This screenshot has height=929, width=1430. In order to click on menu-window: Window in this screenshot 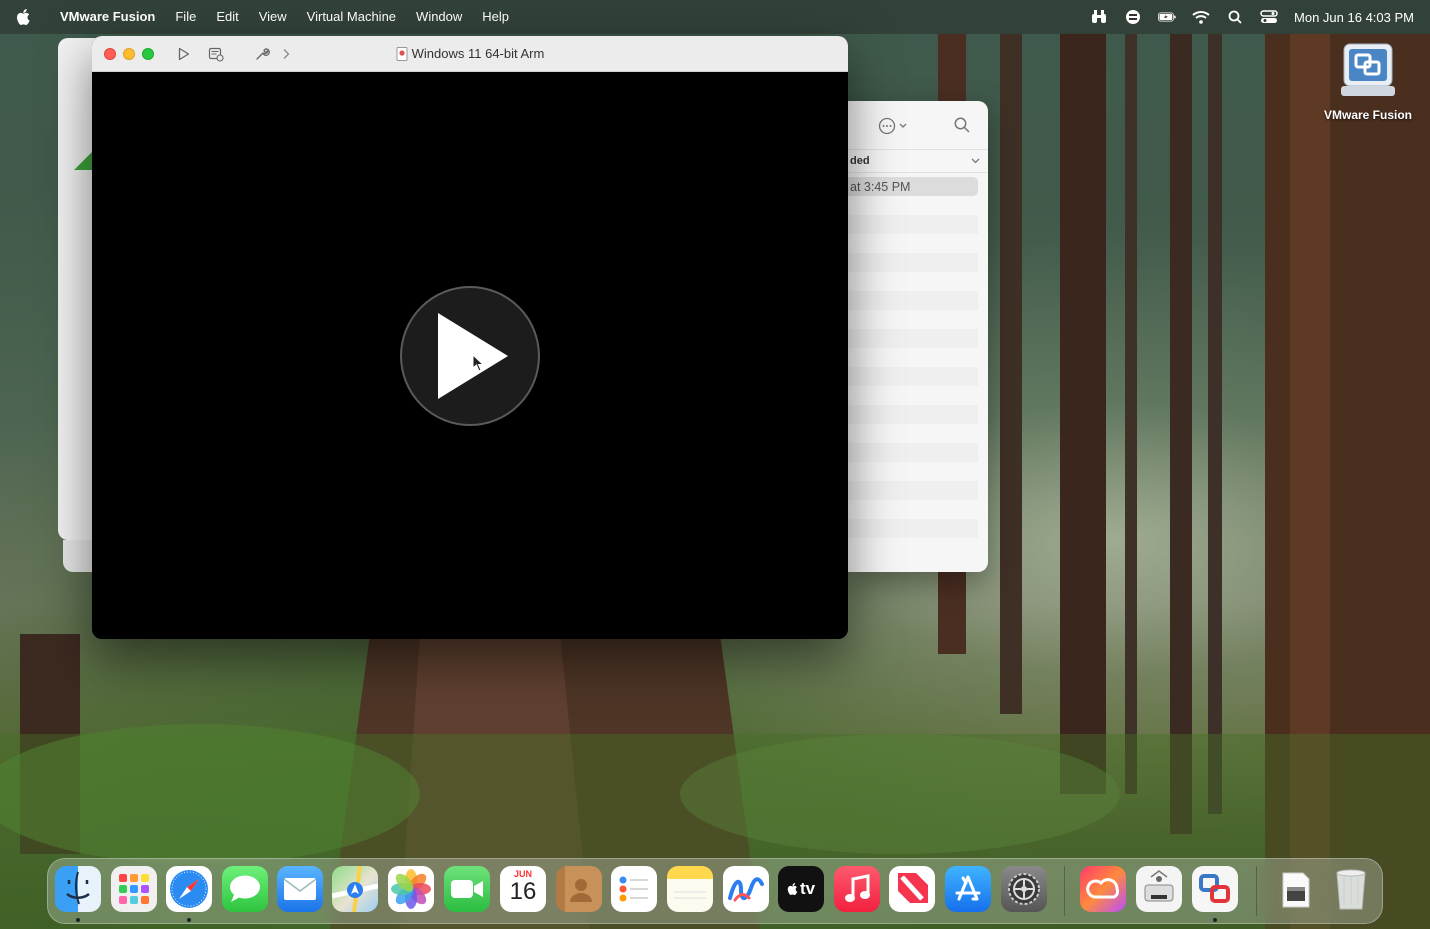, I will do `click(439, 17)`.